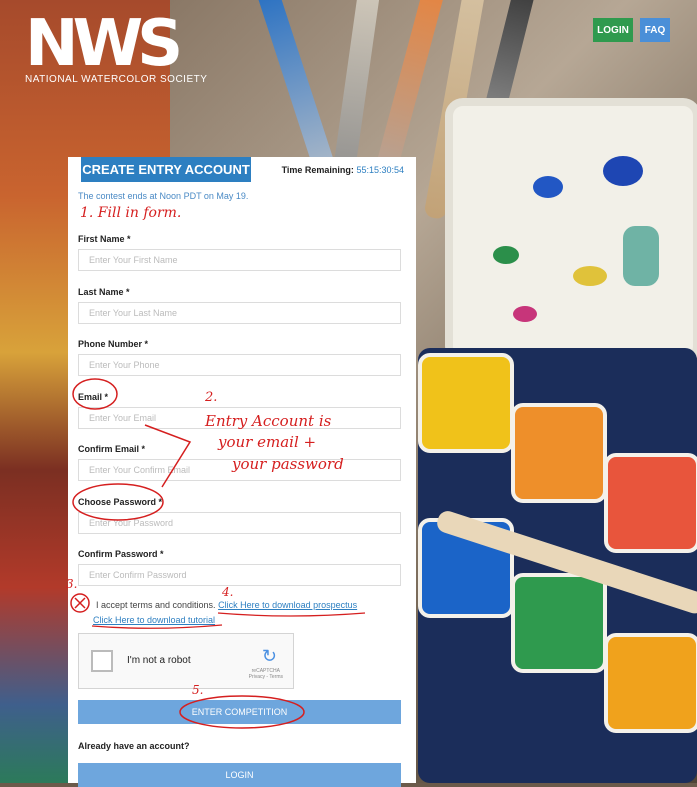 The image size is (697, 787). I want to click on confirm-password-input: Enter Confirm Password, so click(239, 575).